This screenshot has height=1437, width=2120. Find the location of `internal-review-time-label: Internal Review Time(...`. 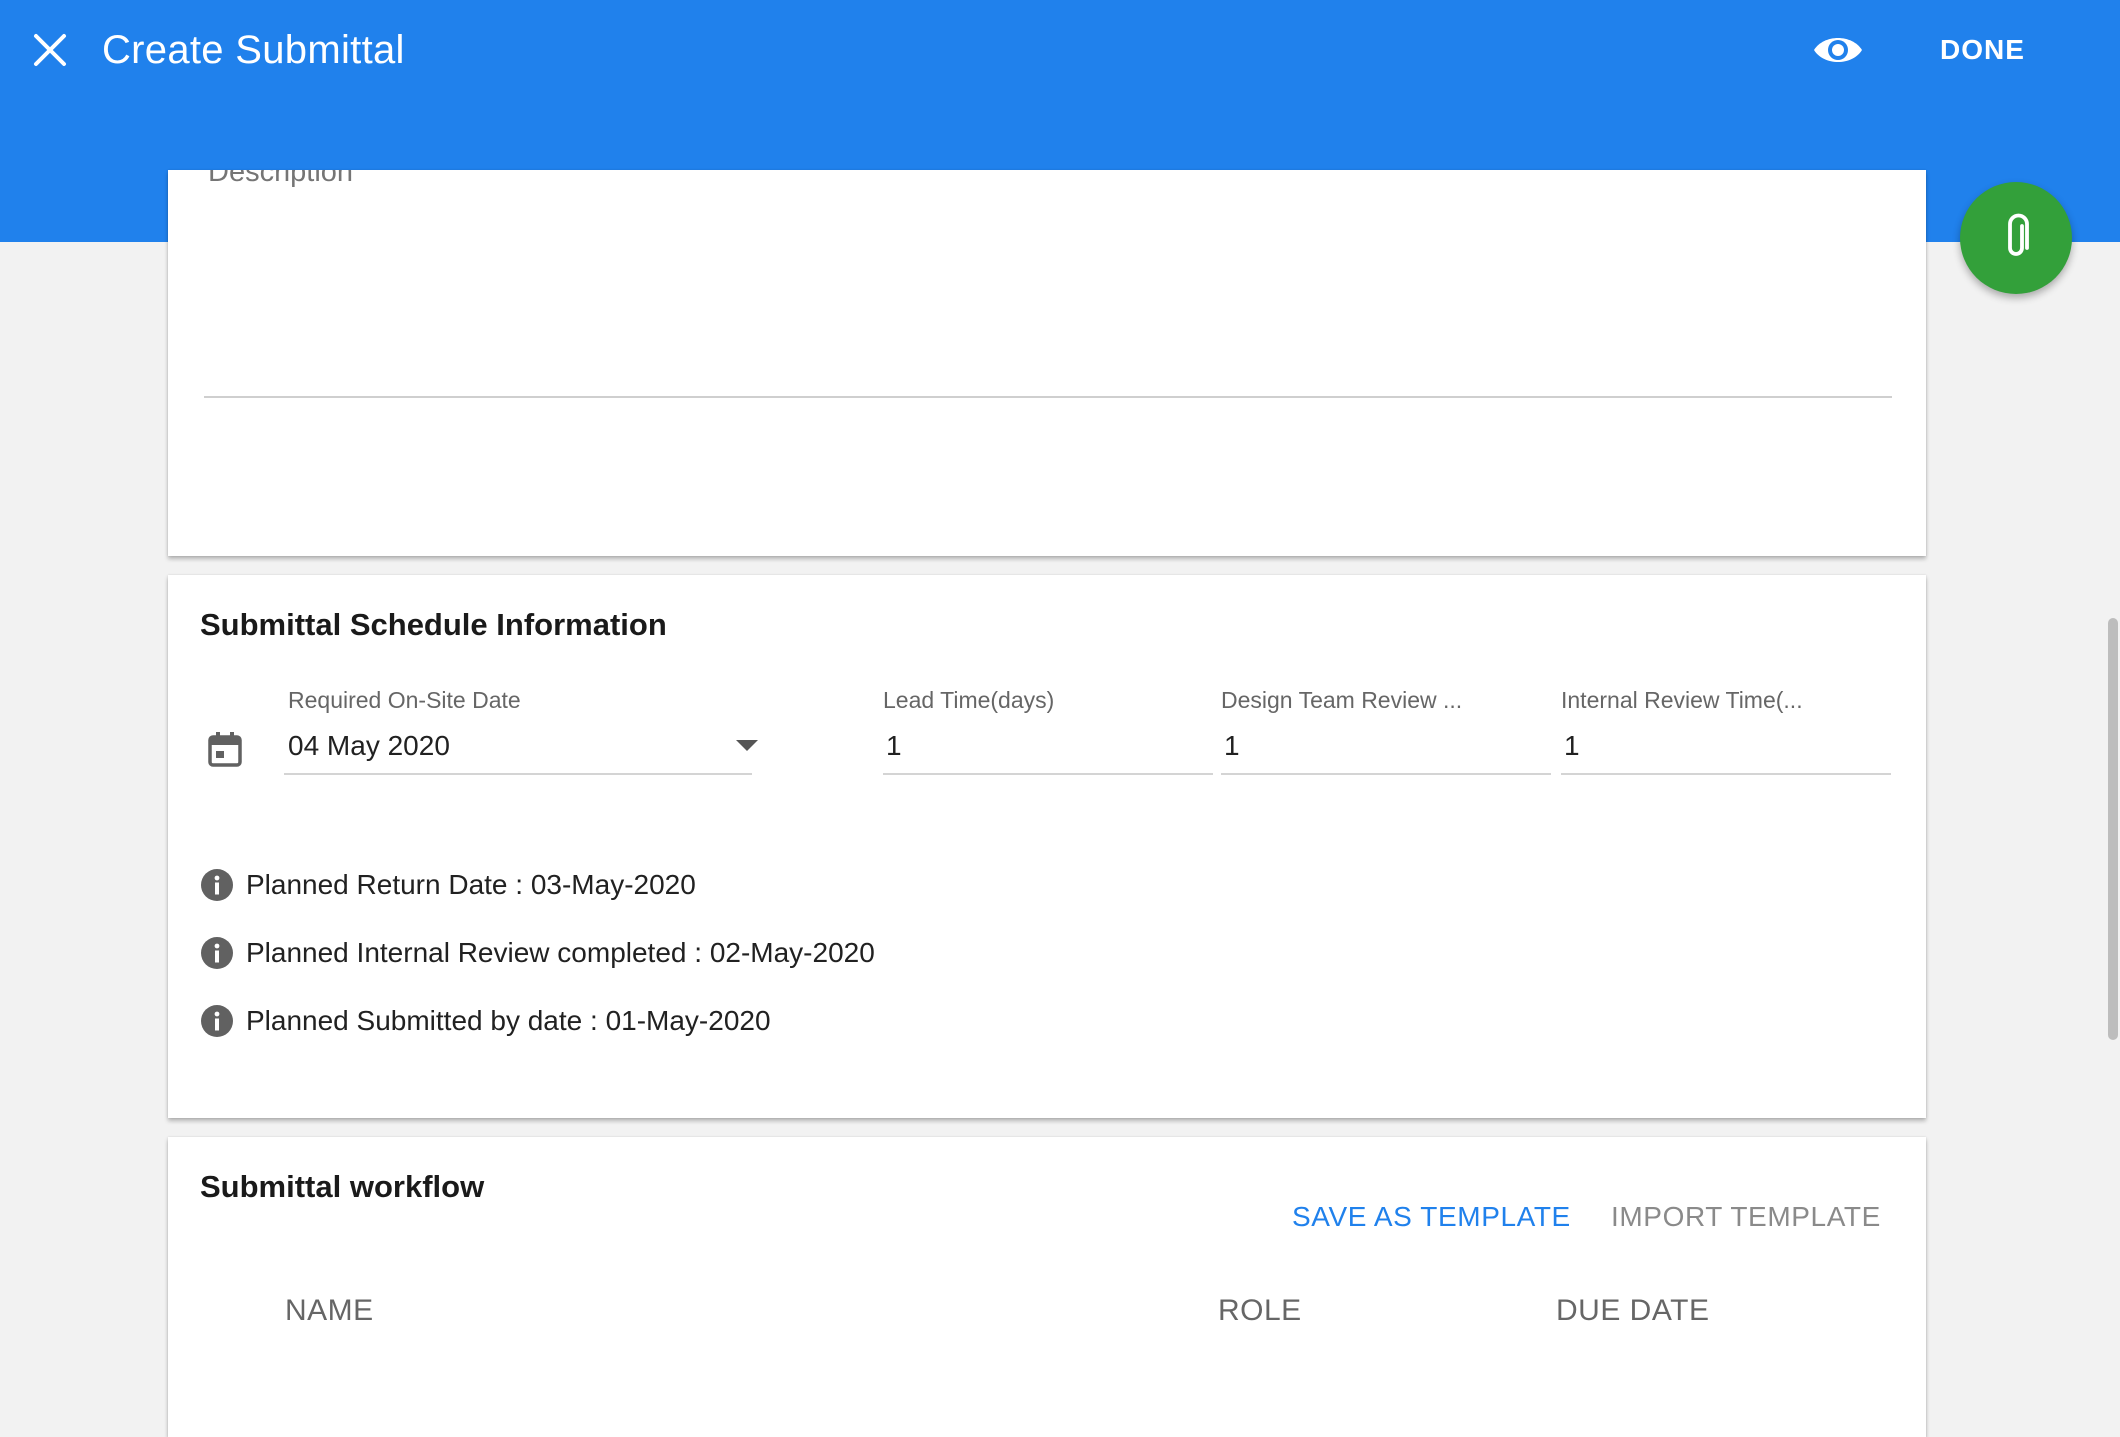

internal-review-time-label: Internal Review Time(... is located at coordinates (1682, 700).